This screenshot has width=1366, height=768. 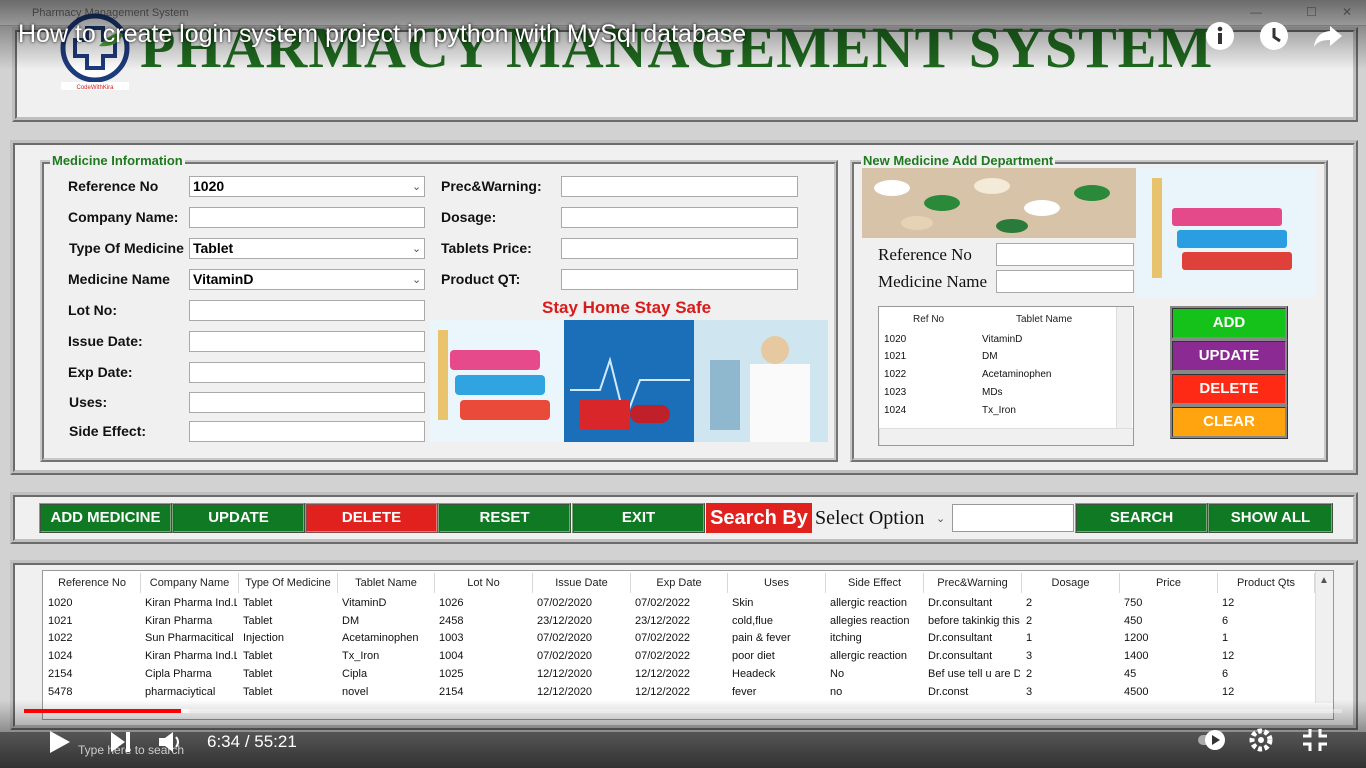 What do you see at coordinates (387, 692) in the screenshot?
I see `table-cell: novel` at bounding box center [387, 692].